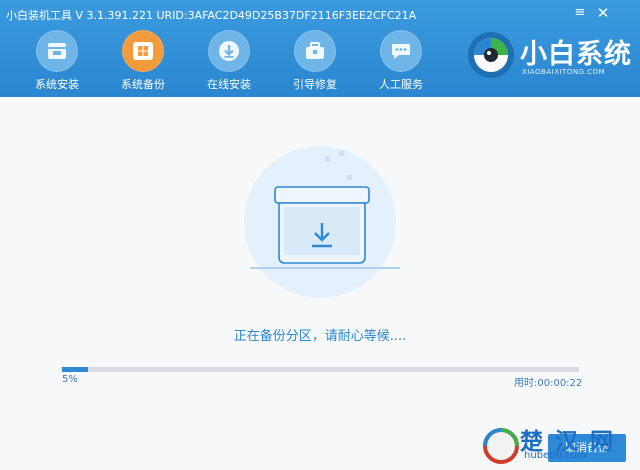 This screenshot has width=640, height=470. I want to click on menu-icon: ≡, so click(580, 13).